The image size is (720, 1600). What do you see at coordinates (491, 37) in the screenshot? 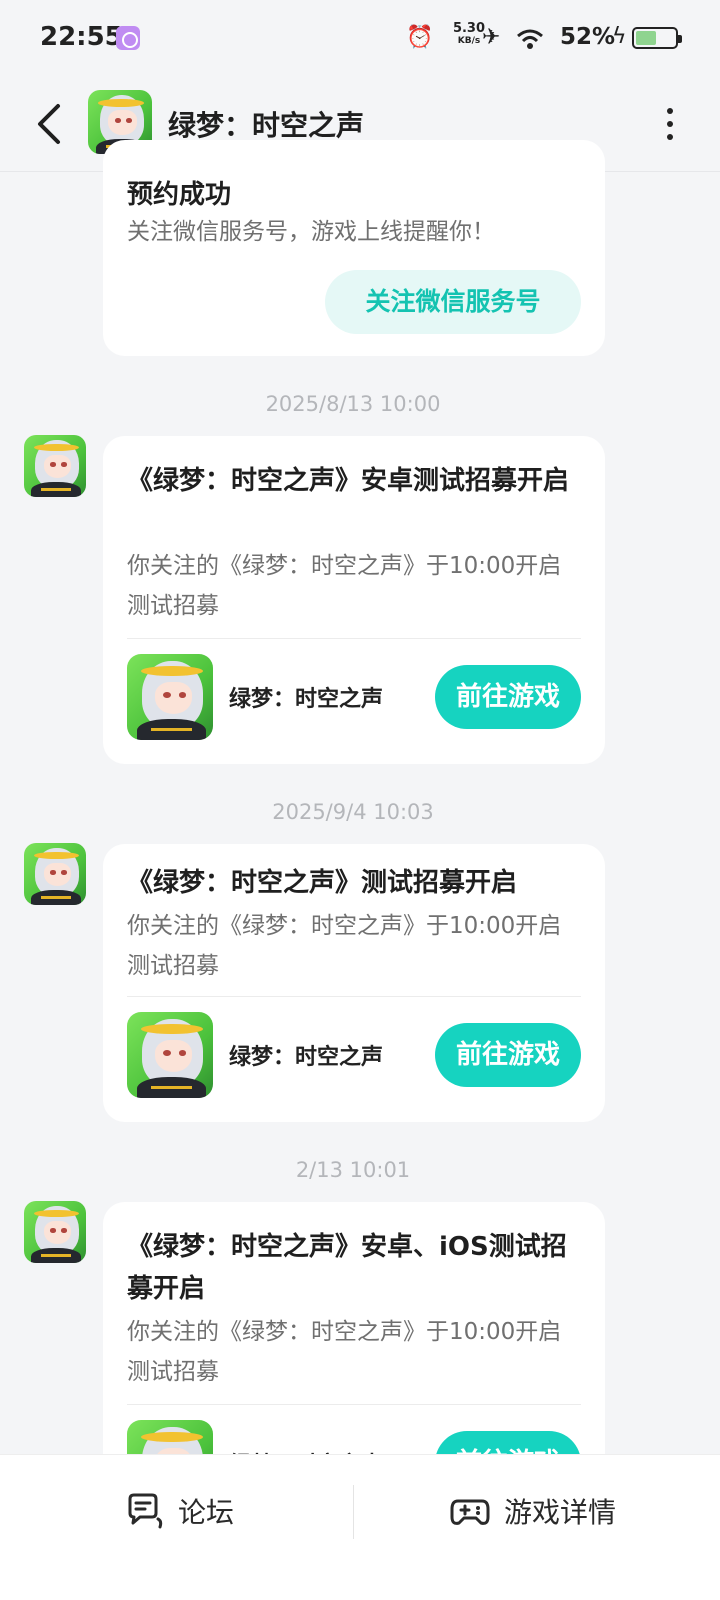
I see `airplane-mode-icon: ✈` at bounding box center [491, 37].